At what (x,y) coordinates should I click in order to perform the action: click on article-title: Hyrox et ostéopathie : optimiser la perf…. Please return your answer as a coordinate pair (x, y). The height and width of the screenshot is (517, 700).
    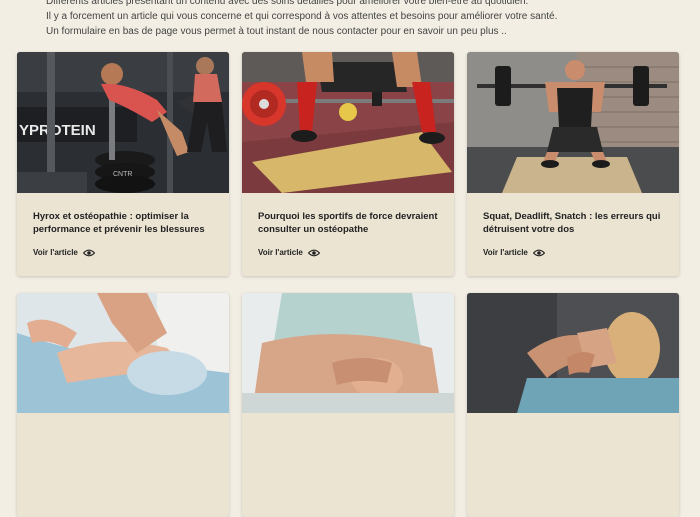
    Looking at the image, I should click on (126, 223).